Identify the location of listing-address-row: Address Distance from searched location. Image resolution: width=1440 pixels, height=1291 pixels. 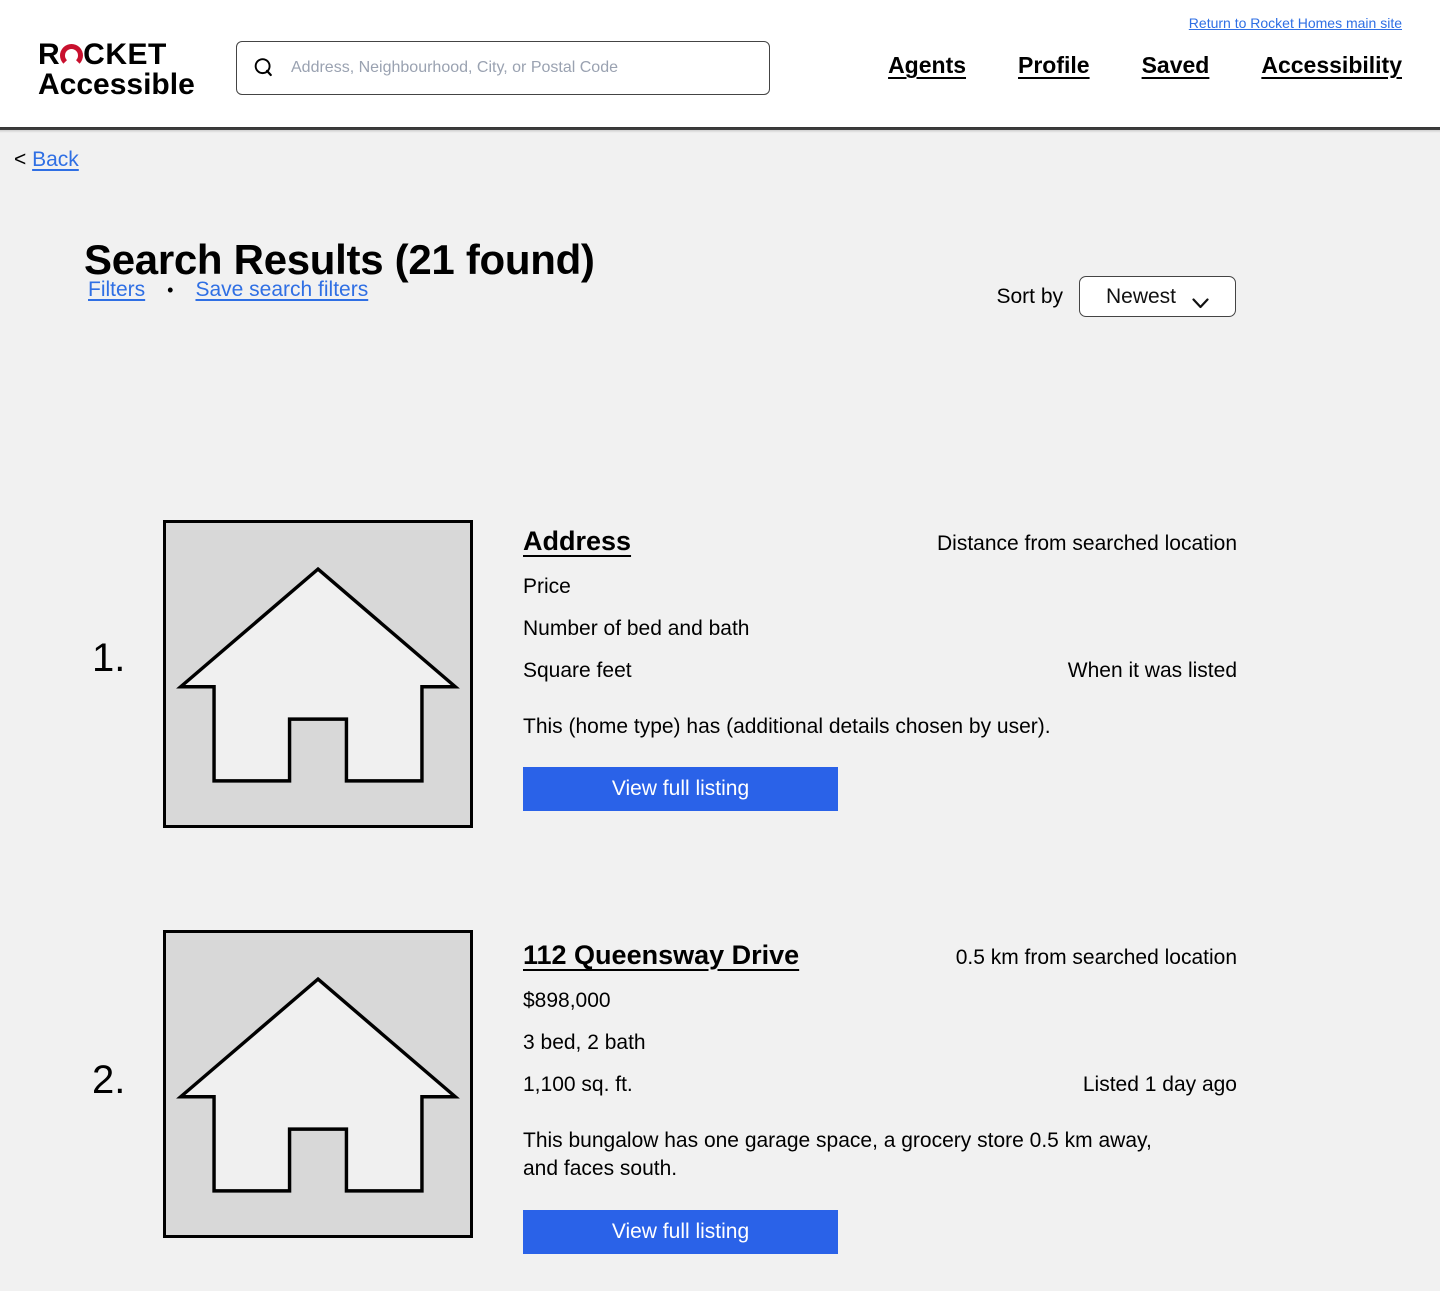
(880, 541).